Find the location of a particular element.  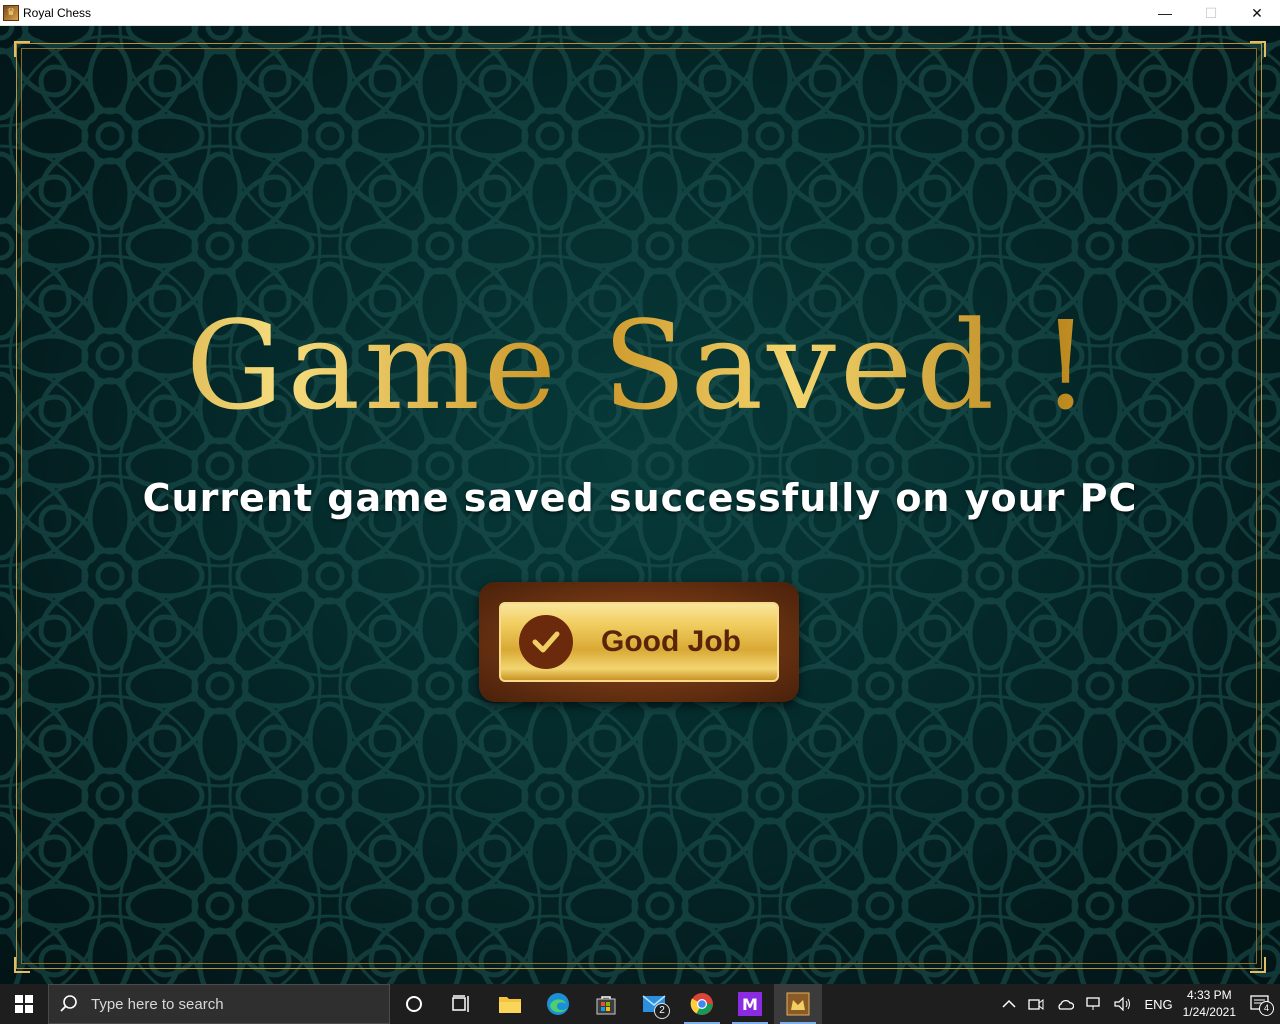

svg-text: M is located at coordinates (750, 1004).